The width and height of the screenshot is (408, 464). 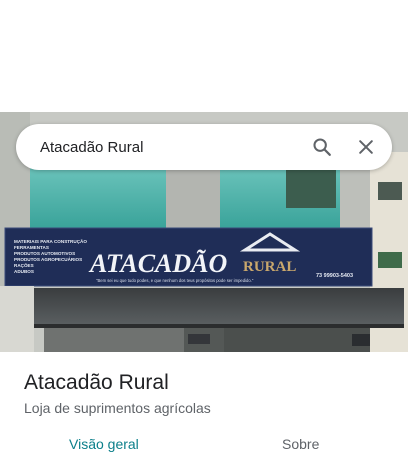 I want to click on close-button, so click(x=366, y=147).